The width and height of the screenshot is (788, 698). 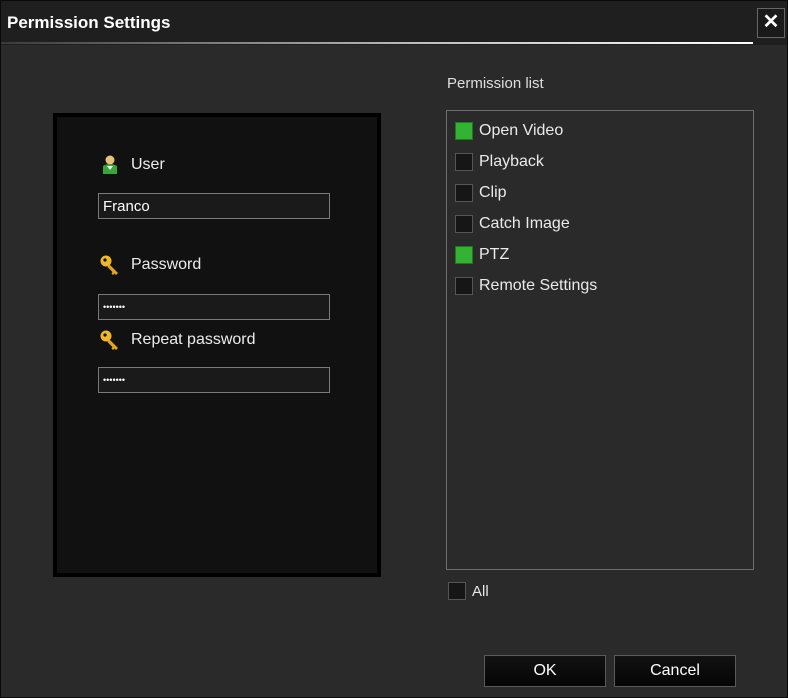 What do you see at coordinates (495, 83) in the screenshot?
I see `permission-list-title: Permission list` at bounding box center [495, 83].